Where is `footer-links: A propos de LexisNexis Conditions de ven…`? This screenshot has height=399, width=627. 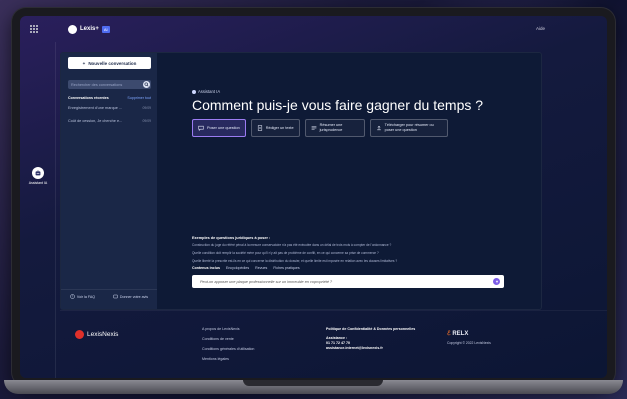
footer-links: A propos de LexisNexis Conditions de ven… is located at coordinates (228, 347).